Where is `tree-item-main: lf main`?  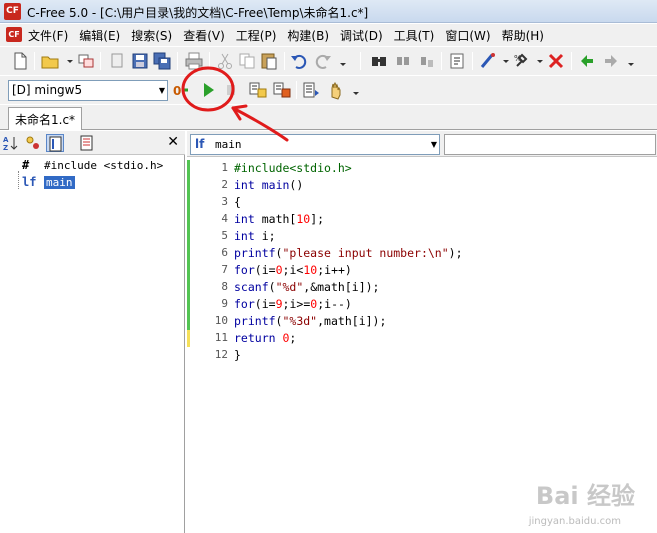 tree-item-main: lf main is located at coordinates (43, 182).